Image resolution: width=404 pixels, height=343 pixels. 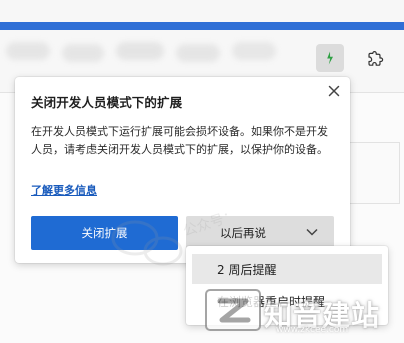 What do you see at coordinates (299, 310) in the screenshot?
I see `brand-watermark: 知音建站 www.zkcee.com` at bounding box center [299, 310].